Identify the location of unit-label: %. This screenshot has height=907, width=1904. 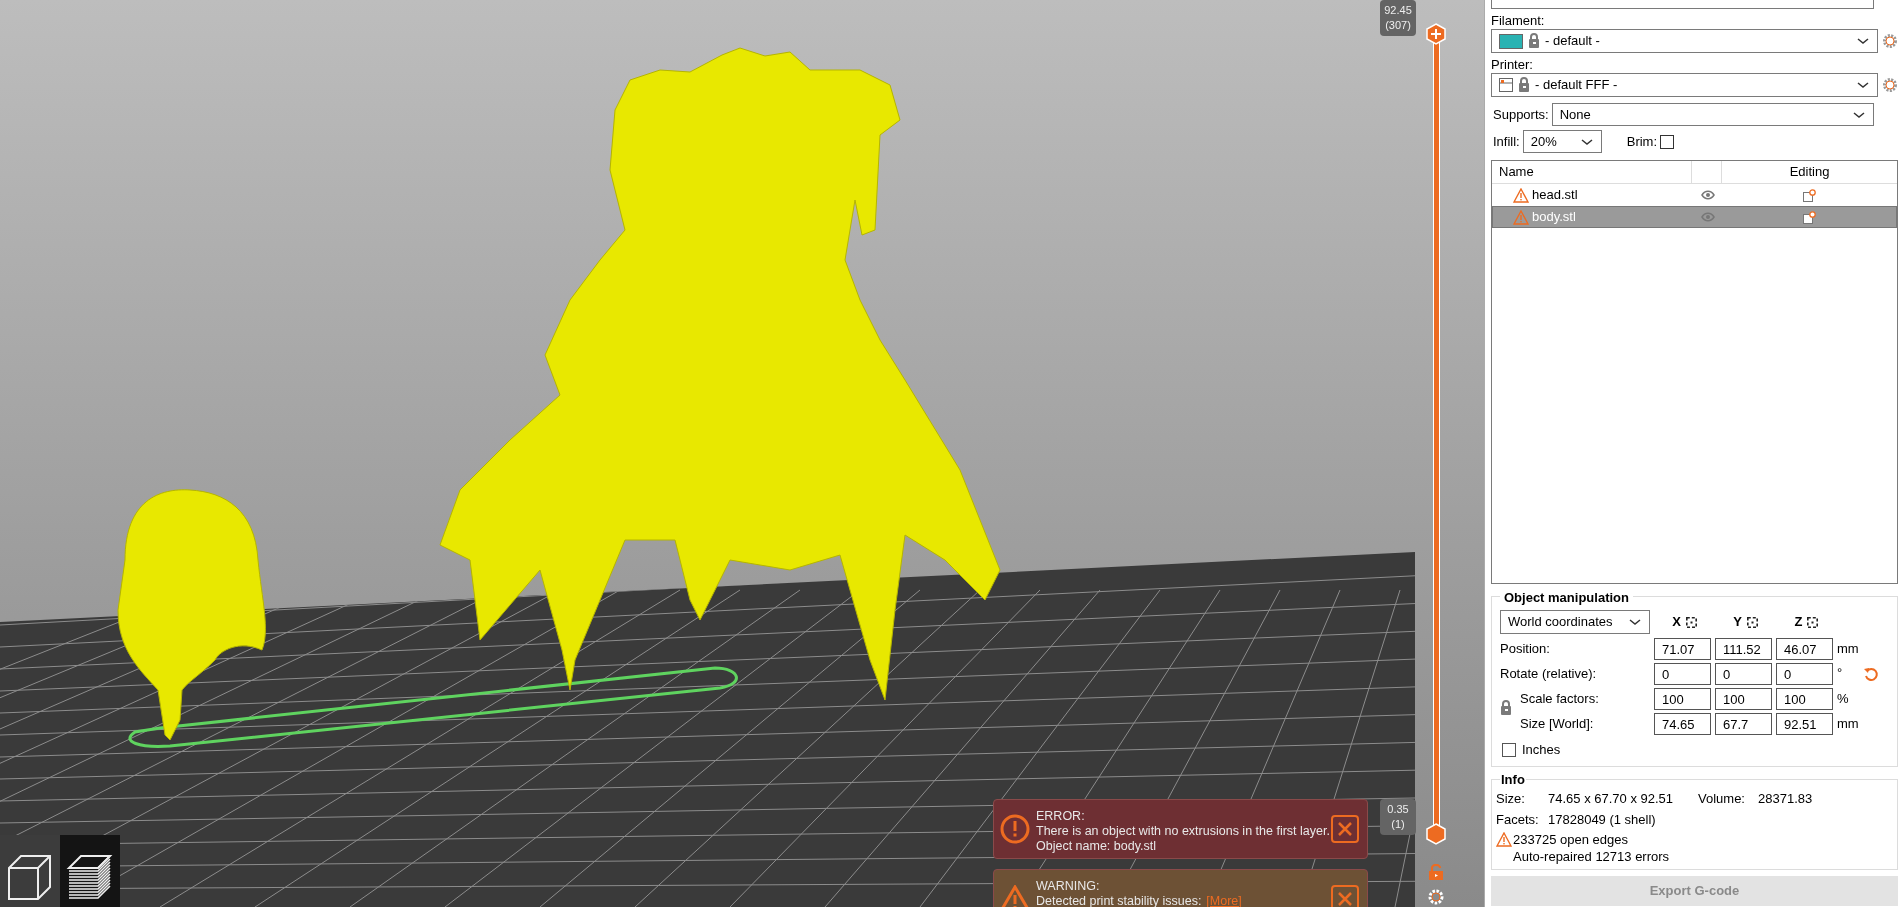
(1843, 699).